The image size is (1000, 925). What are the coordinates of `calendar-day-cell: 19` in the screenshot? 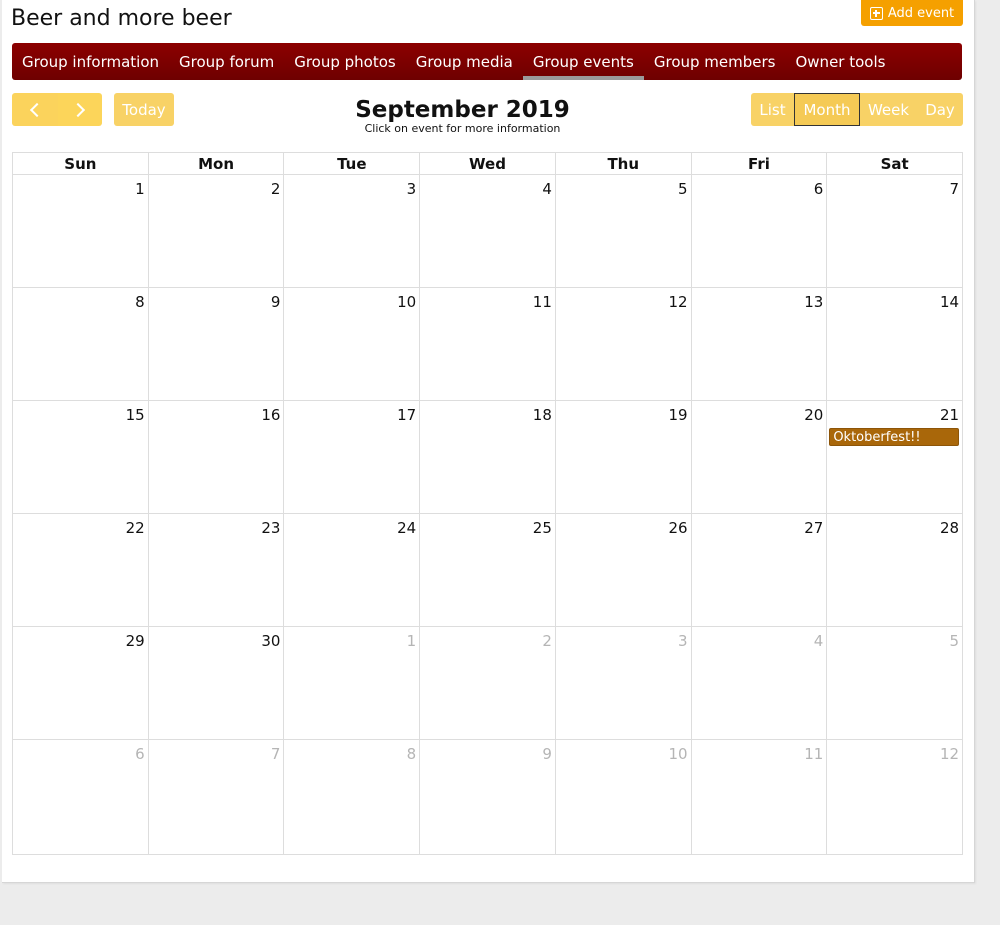 It's located at (622, 457).